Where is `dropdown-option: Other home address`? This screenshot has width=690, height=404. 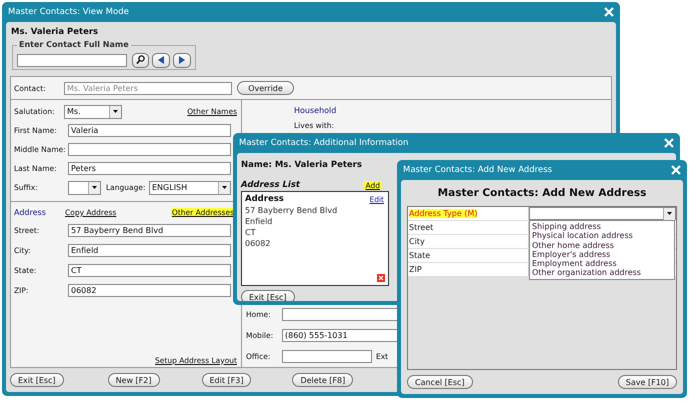
dropdown-option: Other home address is located at coordinates (602, 245).